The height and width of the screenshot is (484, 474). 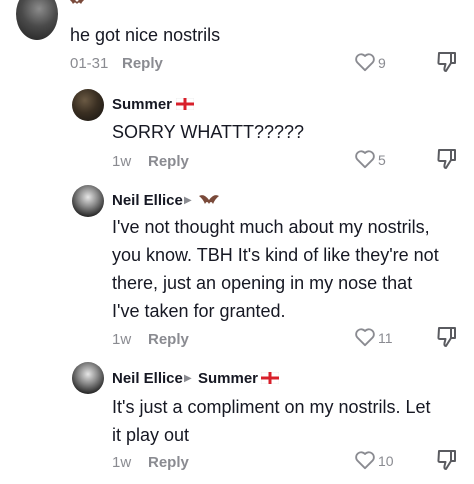 What do you see at coordinates (142, 104) in the screenshot?
I see `comment-author: Summer` at bounding box center [142, 104].